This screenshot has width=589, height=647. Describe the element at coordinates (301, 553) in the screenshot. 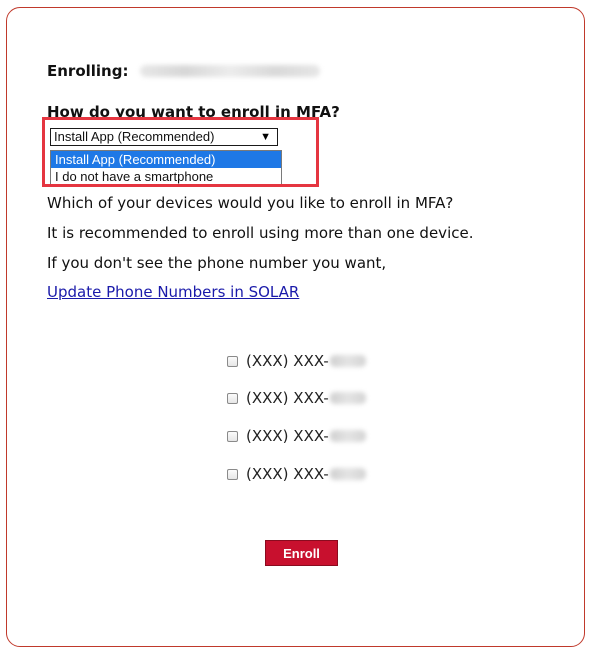

I see `enroll-button: Enroll` at that location.